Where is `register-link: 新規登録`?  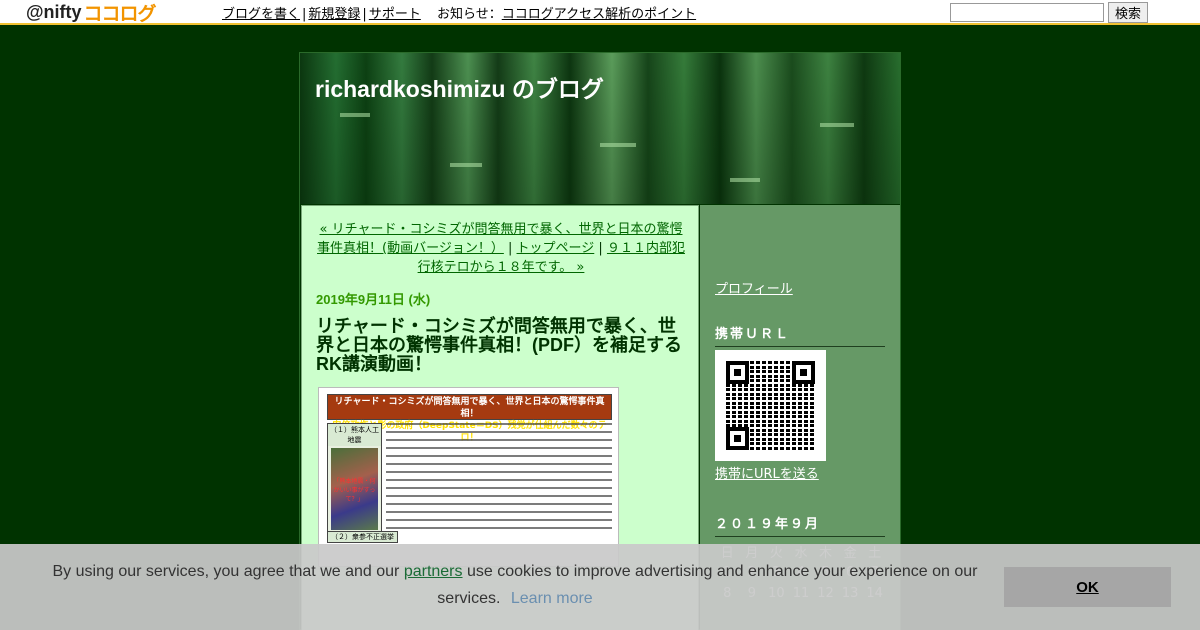 register-link: 新規登録 is located at coordinates (334, 14).